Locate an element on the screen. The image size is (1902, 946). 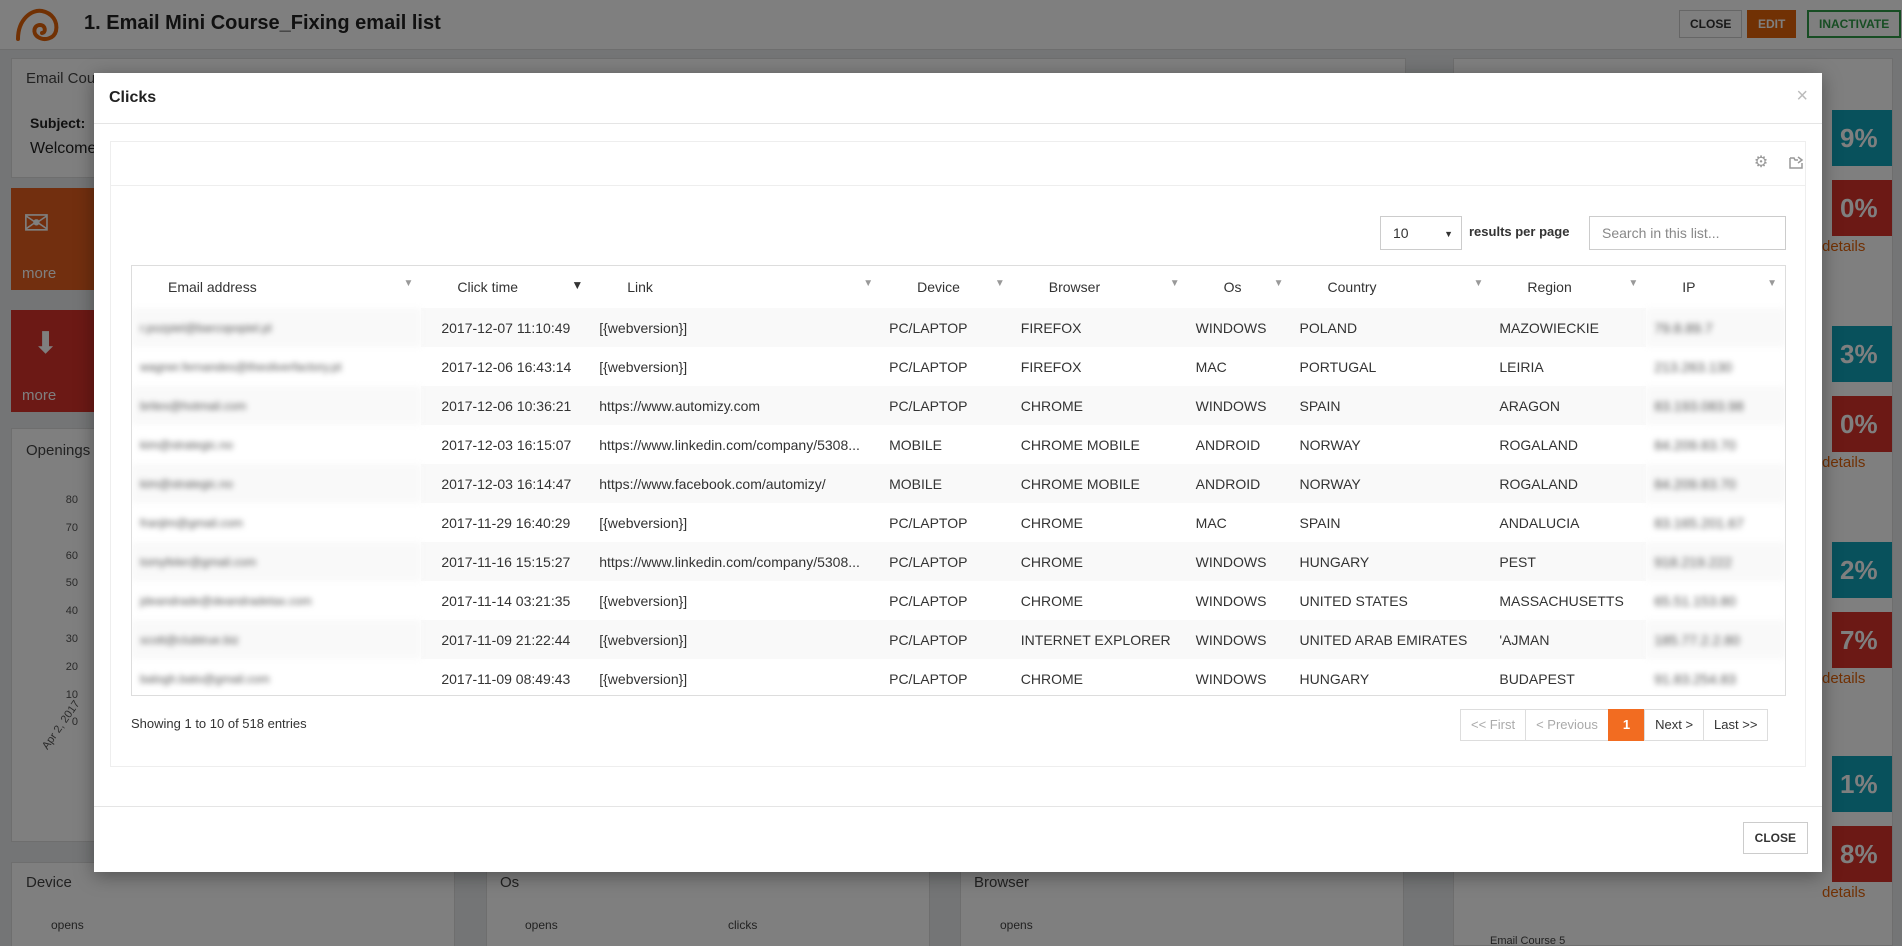
region-cell: ARAGON is located at coordinates (1569, 405).